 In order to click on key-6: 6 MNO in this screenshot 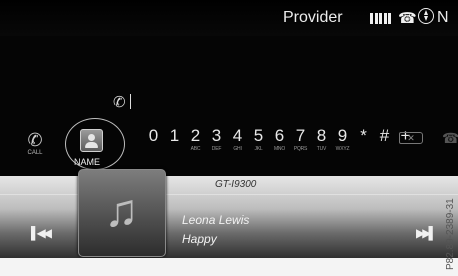, I will do `click(279, 139)`.